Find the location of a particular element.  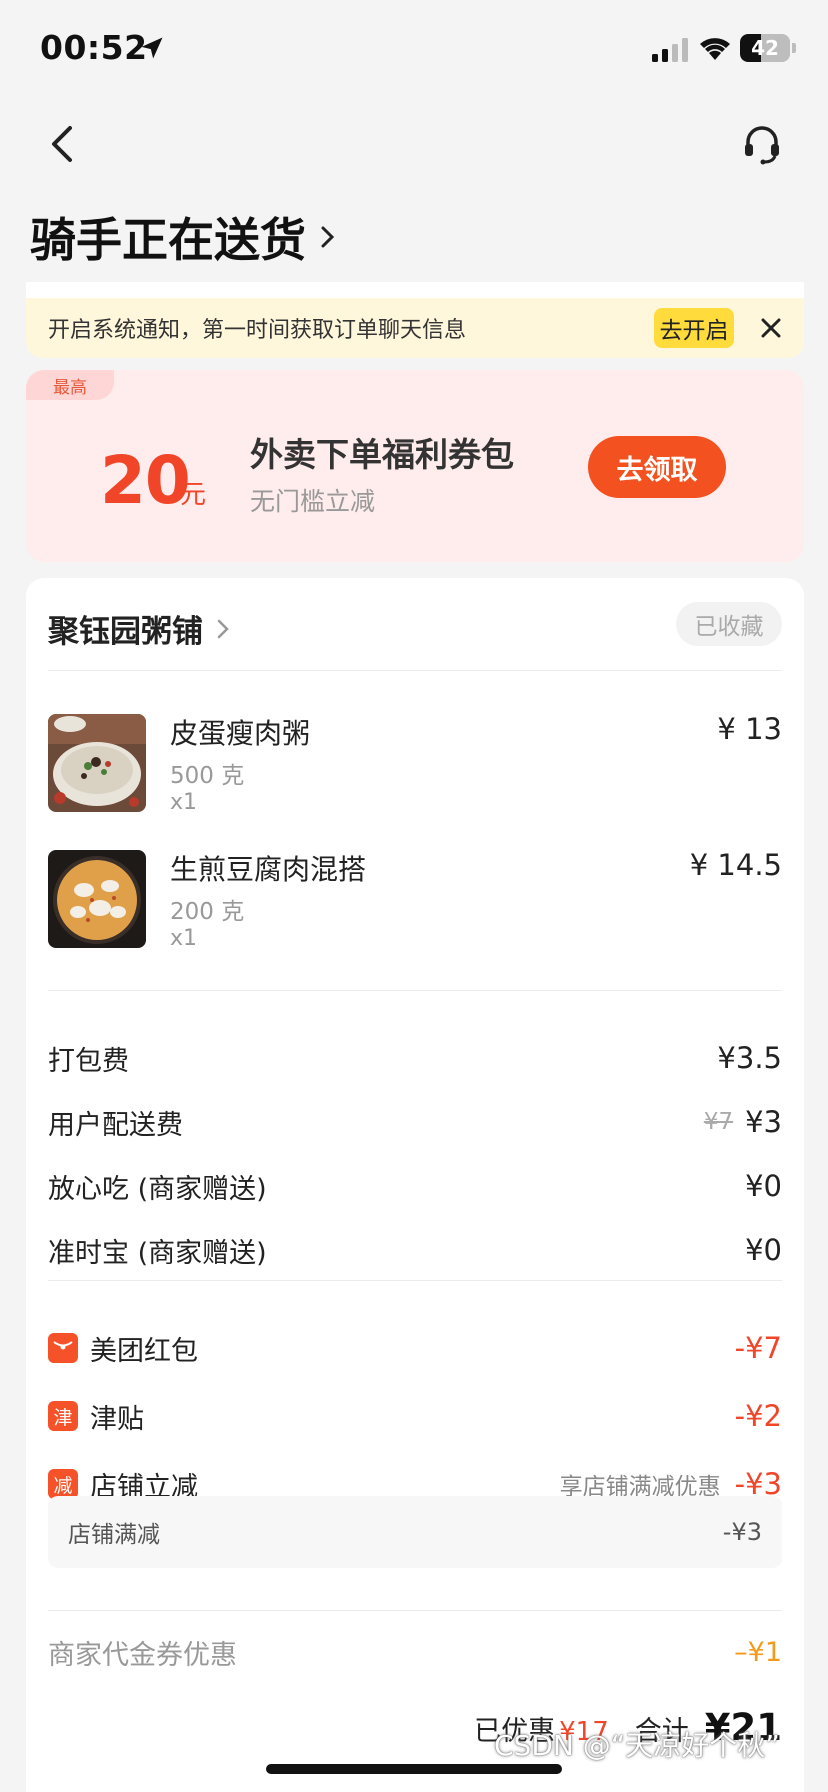

page-title-text: 骑手正在送货 is located at coordinates (168, 240).